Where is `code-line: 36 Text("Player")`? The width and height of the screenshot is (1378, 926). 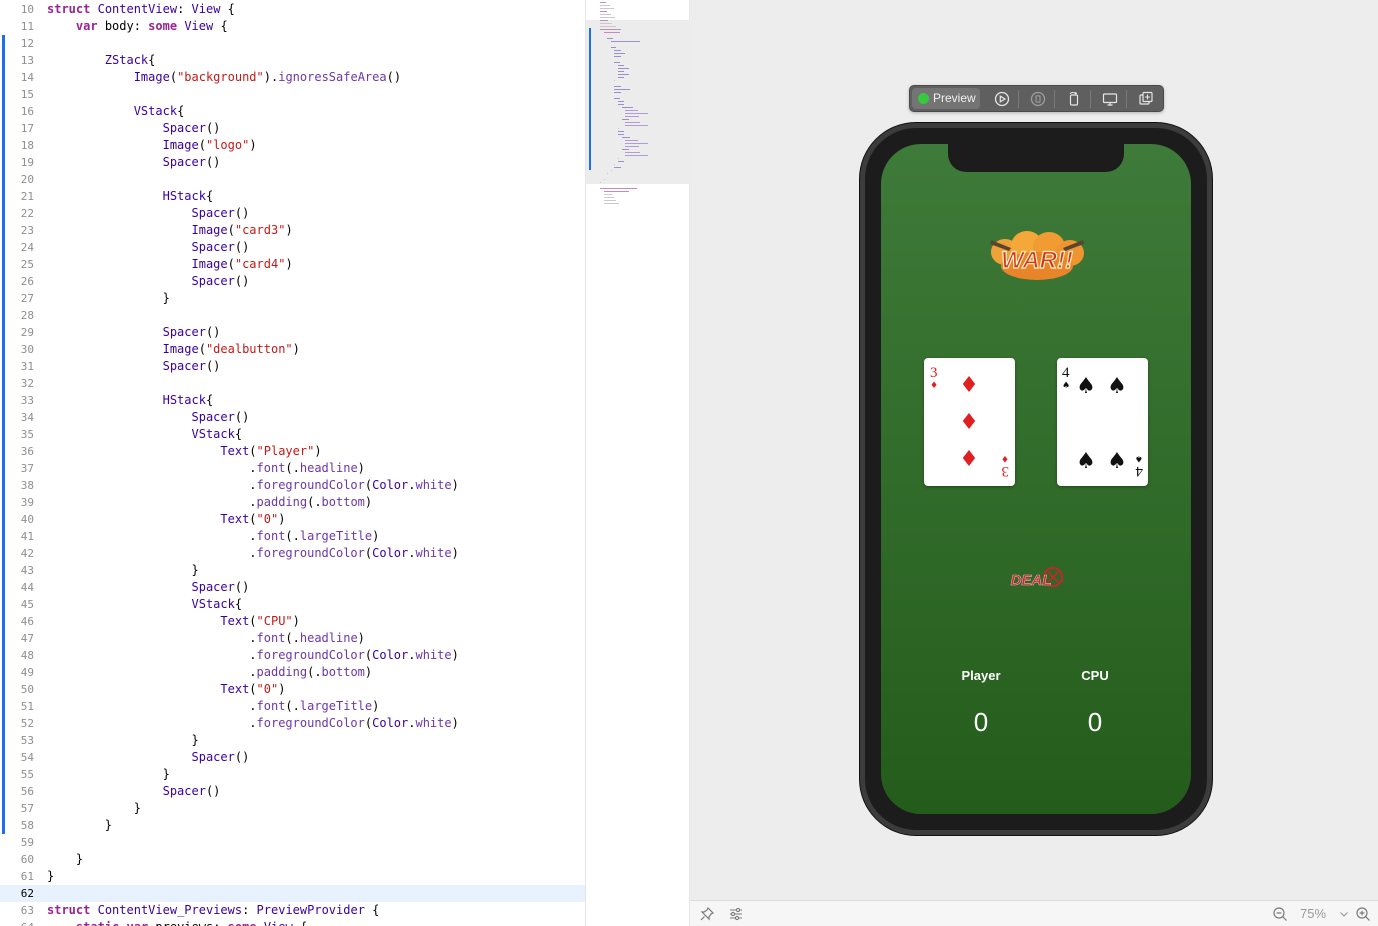 code-line: 36 Text("Player") is located at coordinates (292, 451).